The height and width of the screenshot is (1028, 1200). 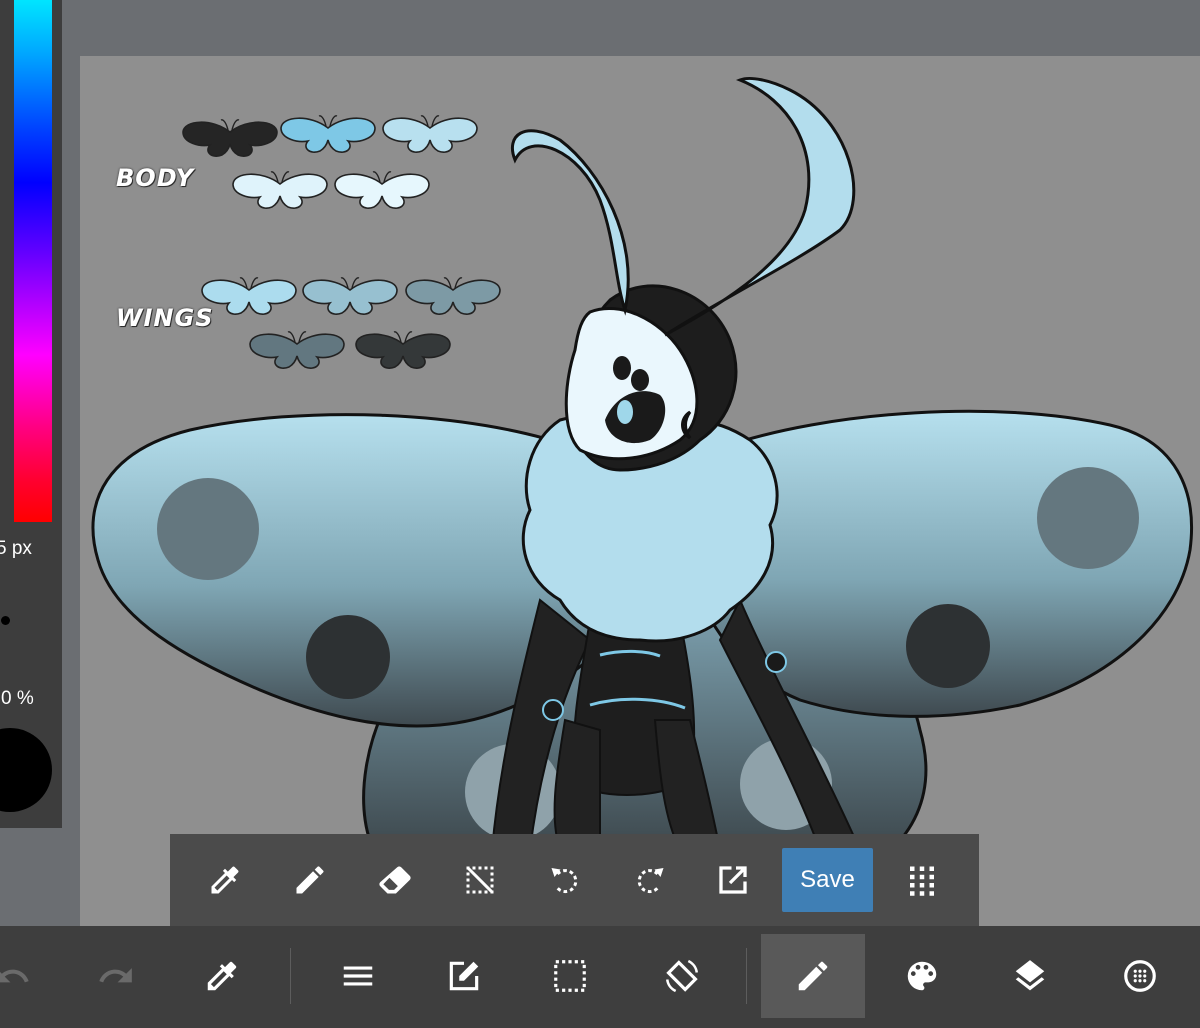 I want to click on redo-button, so click(x=650, y=880).